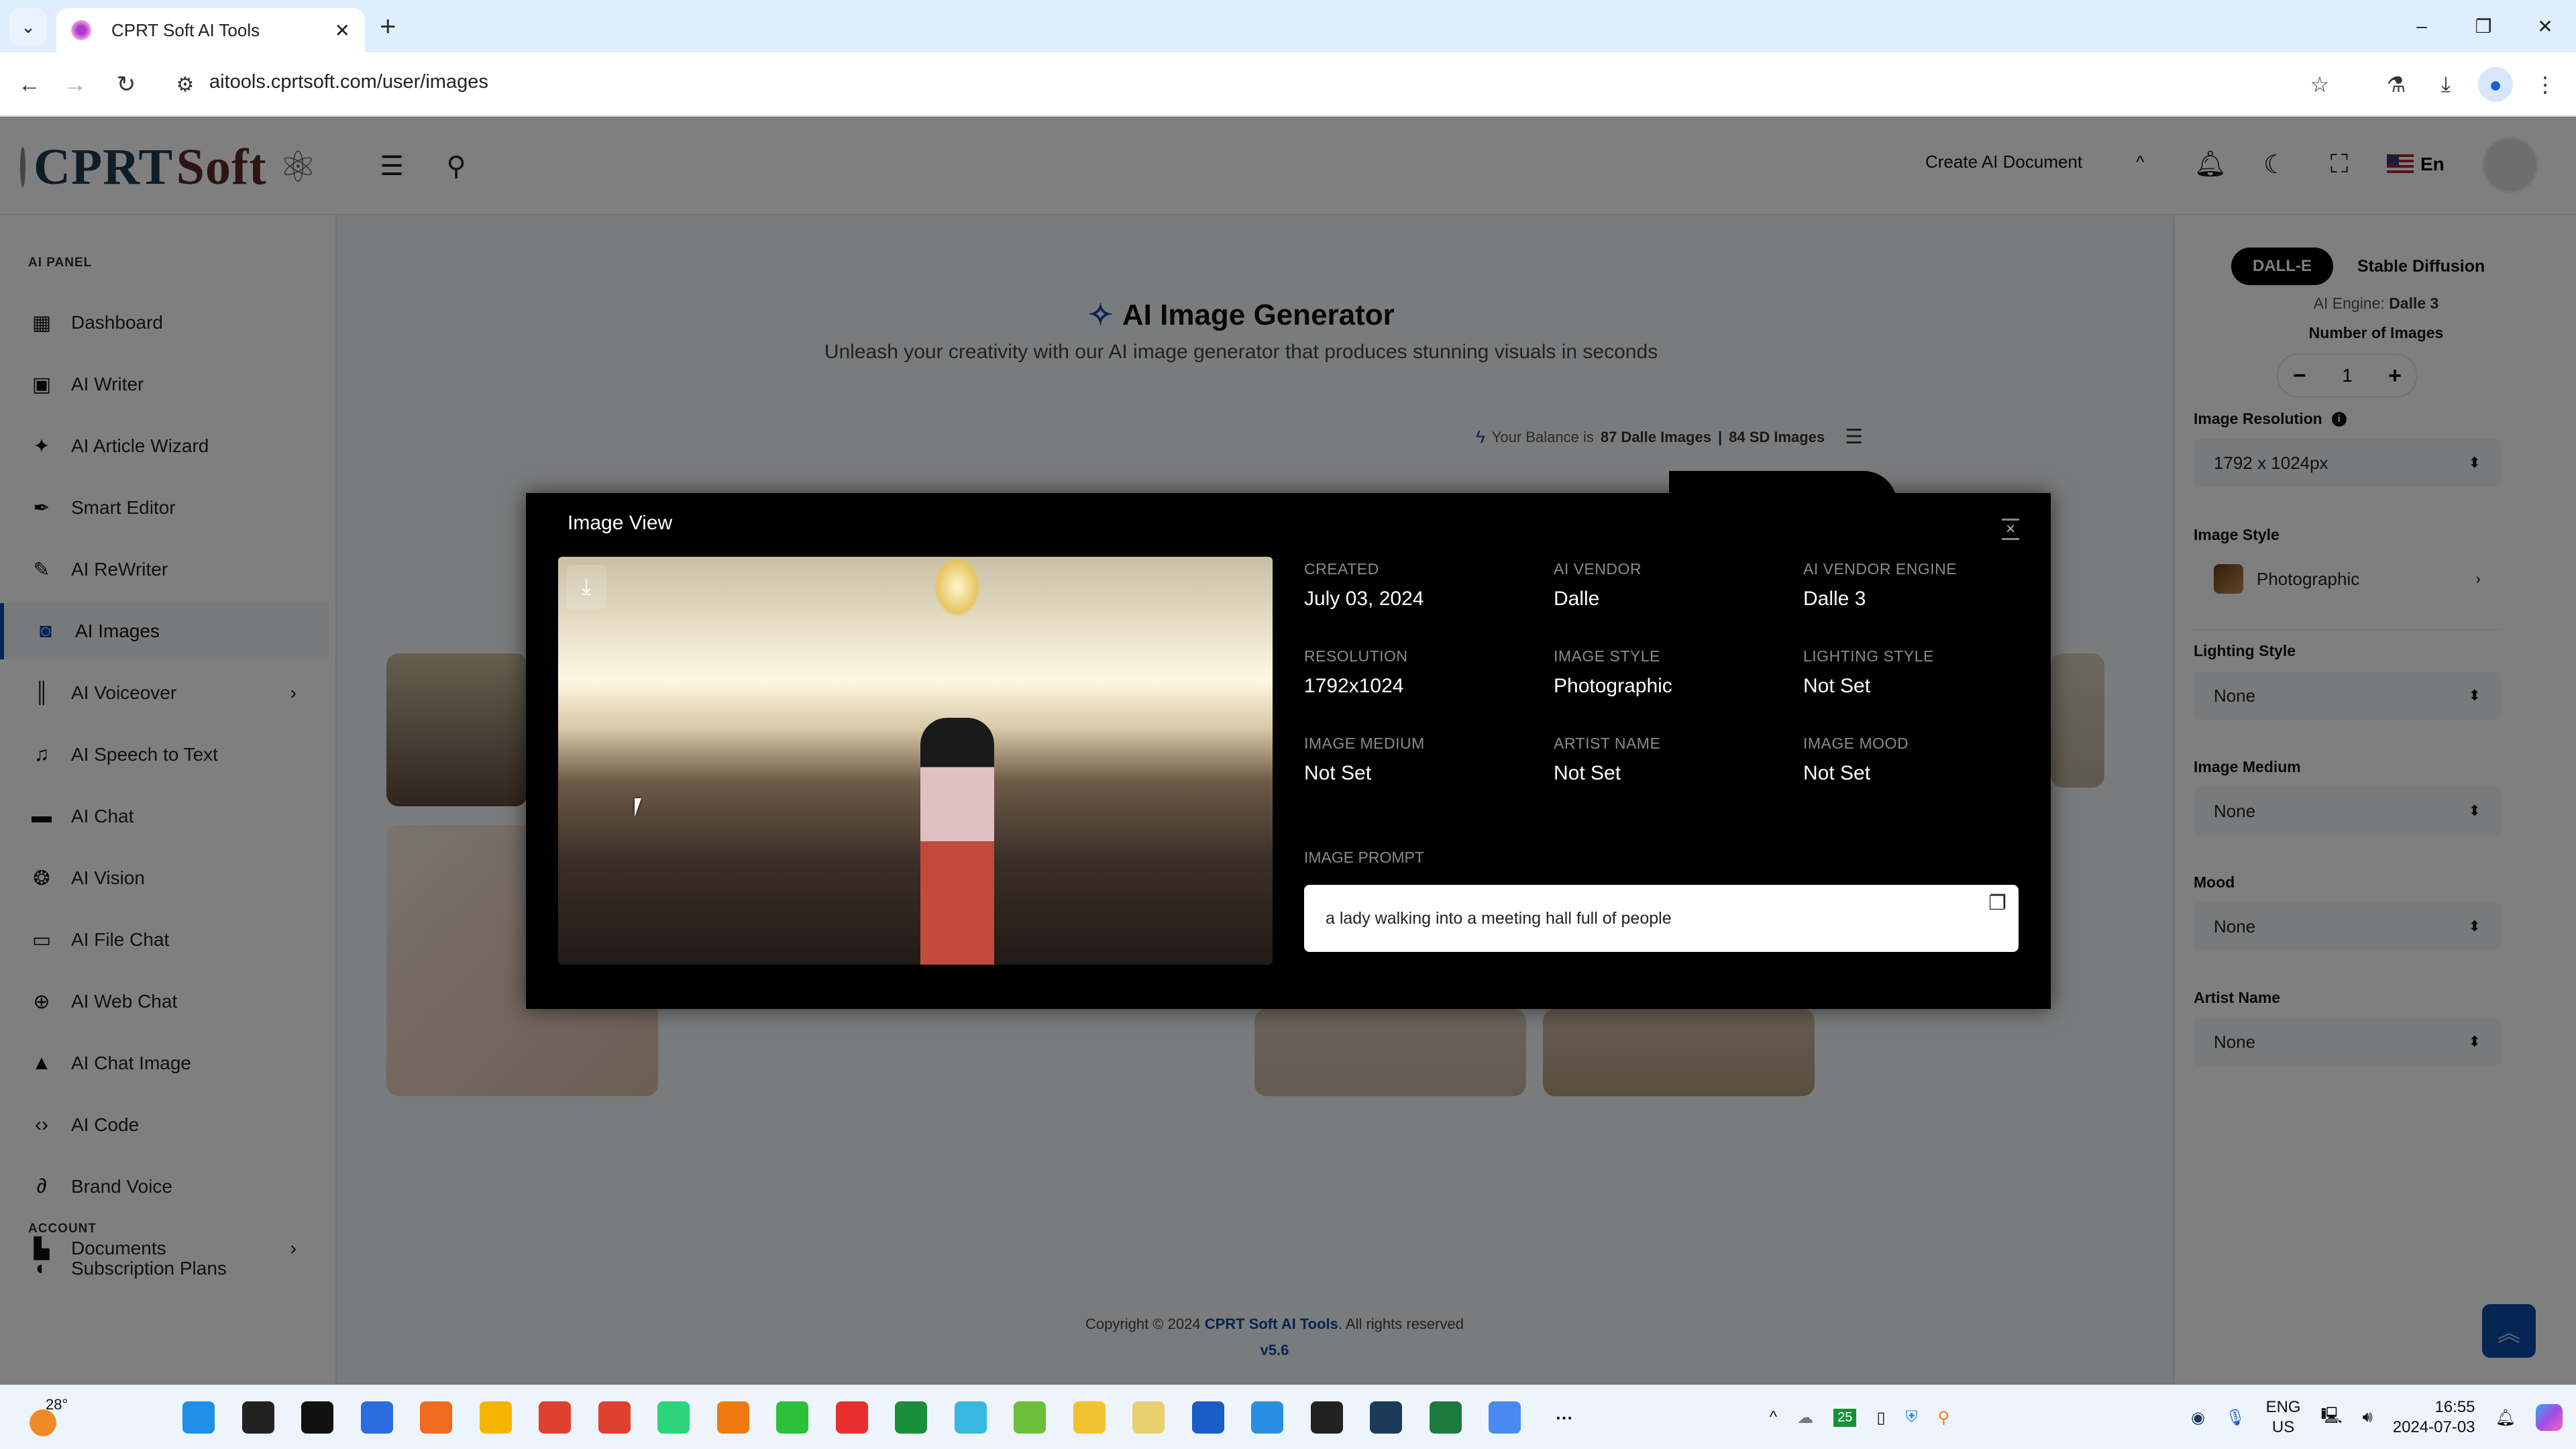 This screenshot has width=2576, height=1449. I want to click on tab-close-icon: ✕, so click(342, 30).